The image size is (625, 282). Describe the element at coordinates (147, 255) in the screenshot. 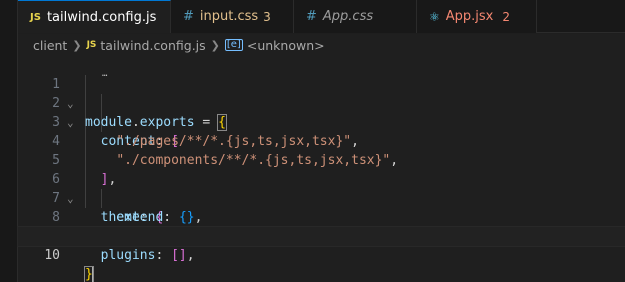

I see `code-text: plugins: [],` at that location.